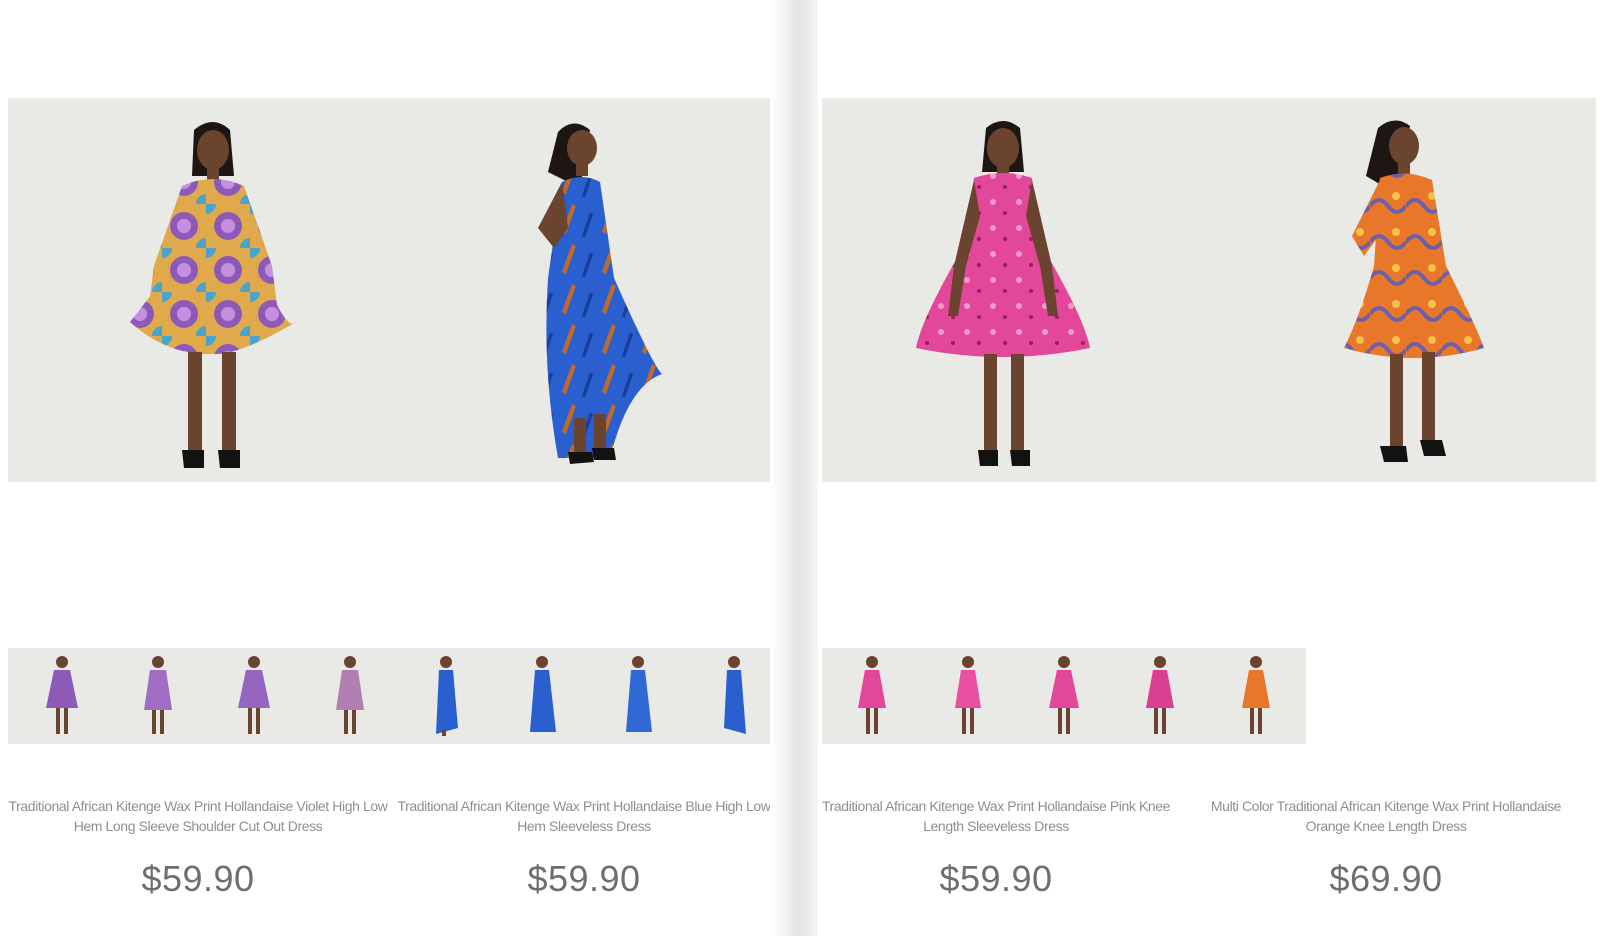 The height and width of the screenshot is (936, 1600). Describe the element at coordinates (198, 878) in the screenshot. I see `product-price-violet-dress: $59.90` at that location.